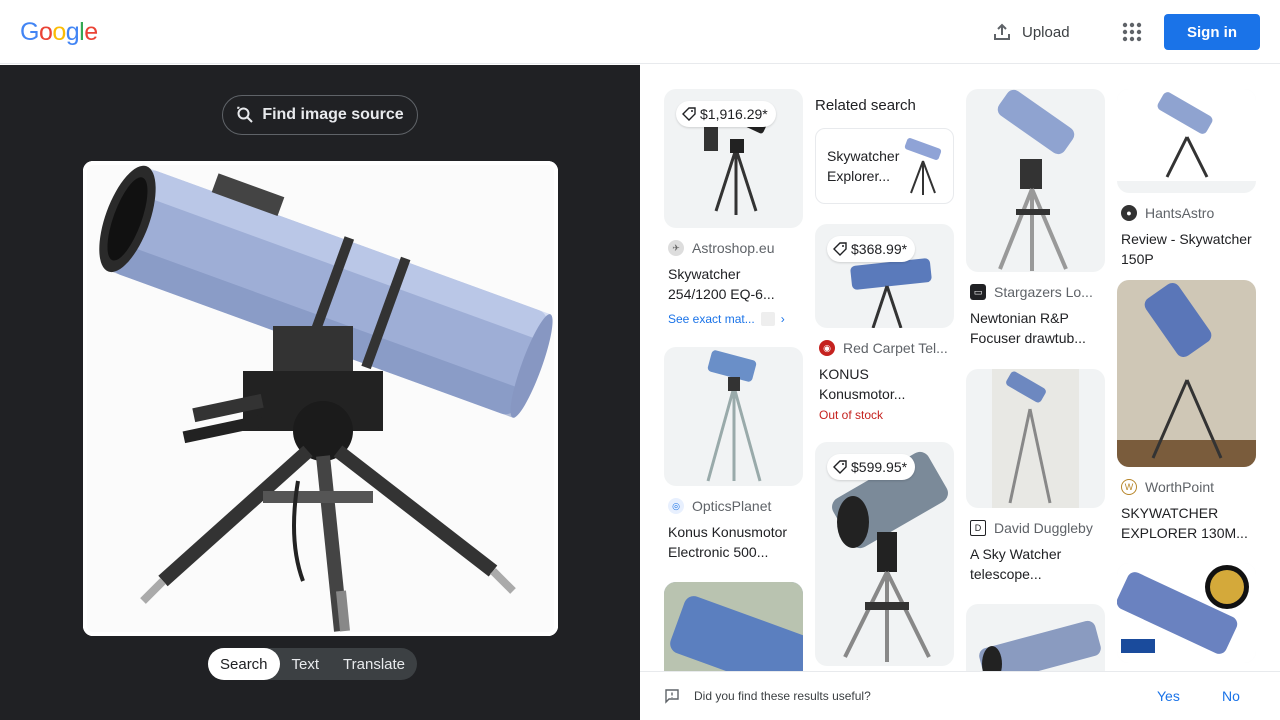 This screenshot has width=1280, height=720. Describe the element at coordinates (1002, 31) in the screenshot. I see `upload-icon` at that location.